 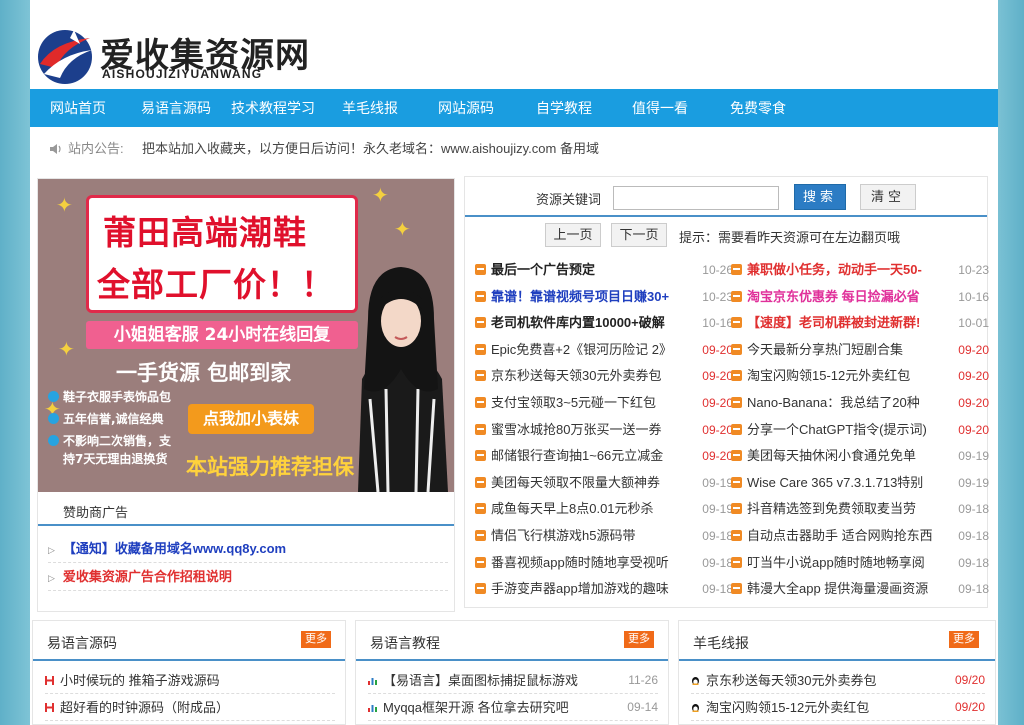 I want to click on resource-item: 美团每天领取不限量大额神券 09-19, so click(x=604, y=483).